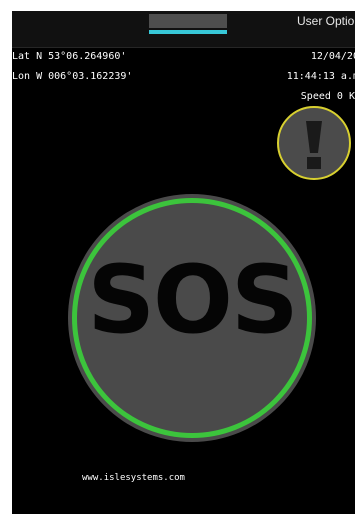 The image size is (355, 514). What do you see at coordinates (326, 21) in the screenshot?
I see `user-options-tab: User Options` at bounding box center [326, 21].